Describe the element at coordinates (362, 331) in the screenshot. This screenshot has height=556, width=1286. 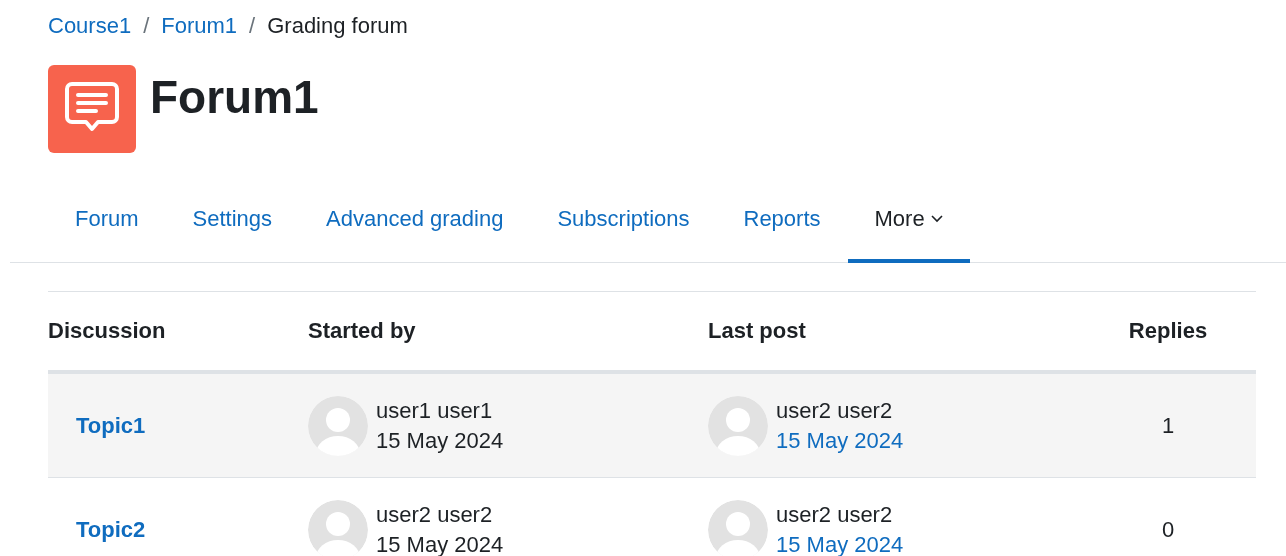
I see `column-header: Started by` at that location.